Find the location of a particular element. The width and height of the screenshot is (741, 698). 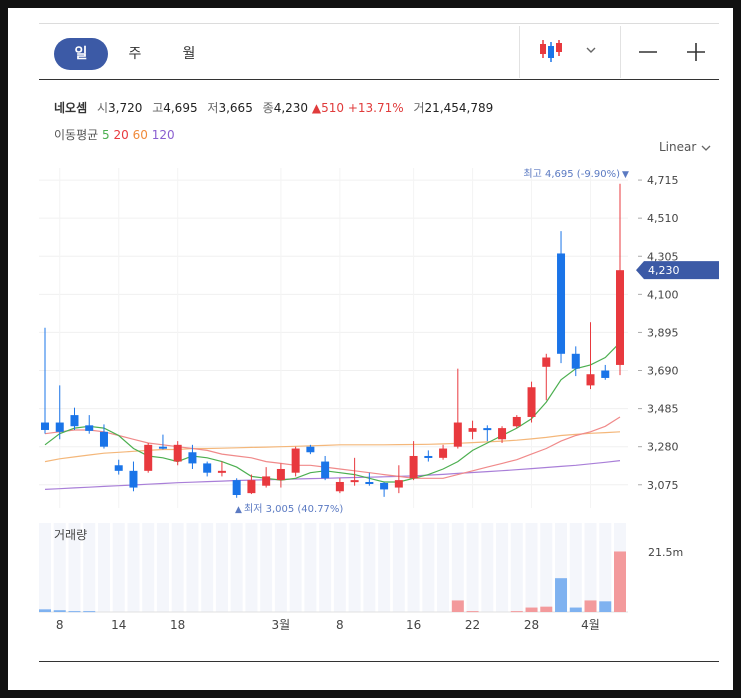

y-tick-label: 3,075 is located at coordinates (663, 485).